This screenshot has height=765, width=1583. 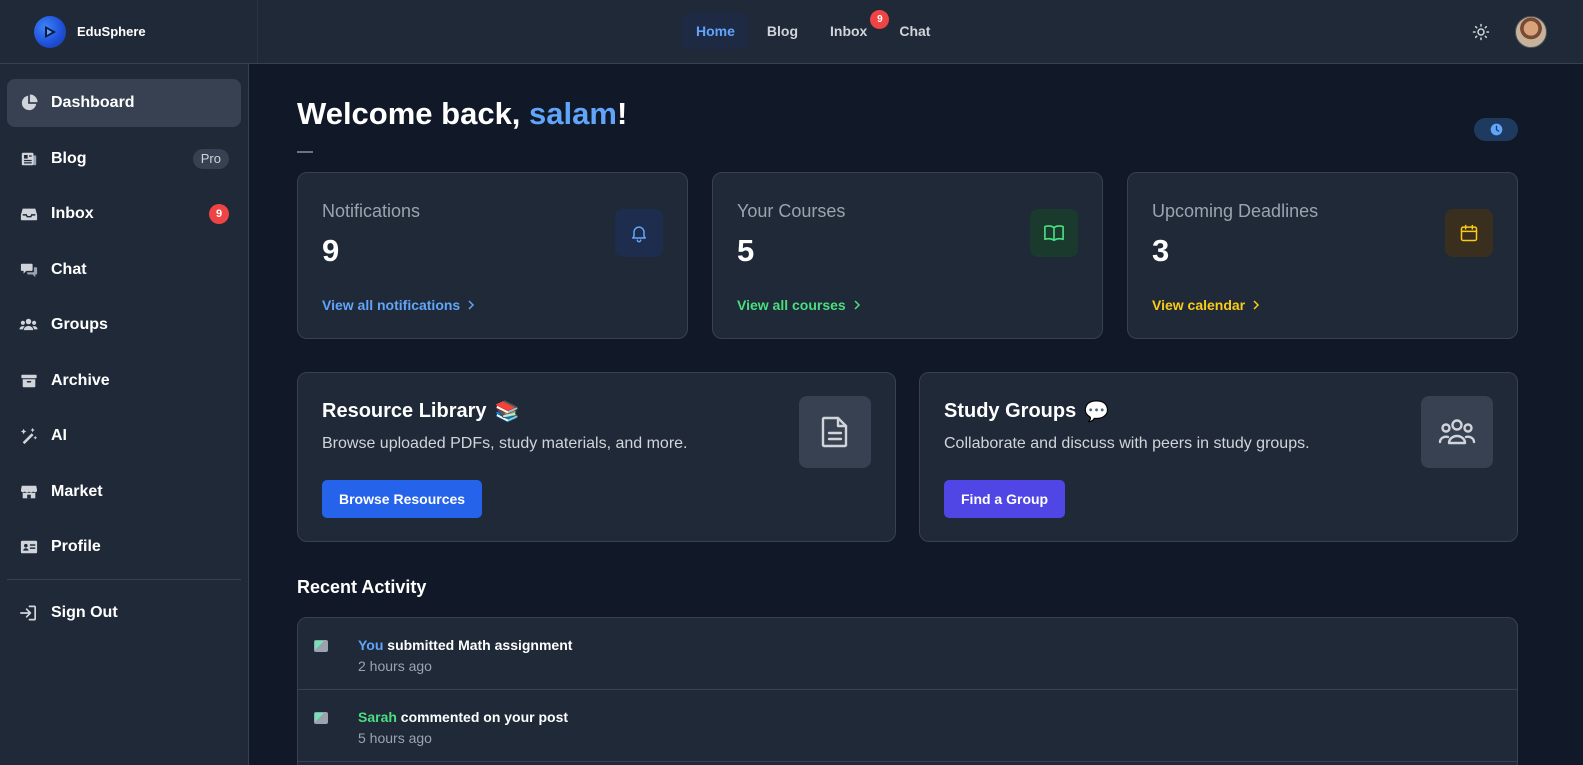 I want to click on activity-actor: You, so click(x=371, y=645).